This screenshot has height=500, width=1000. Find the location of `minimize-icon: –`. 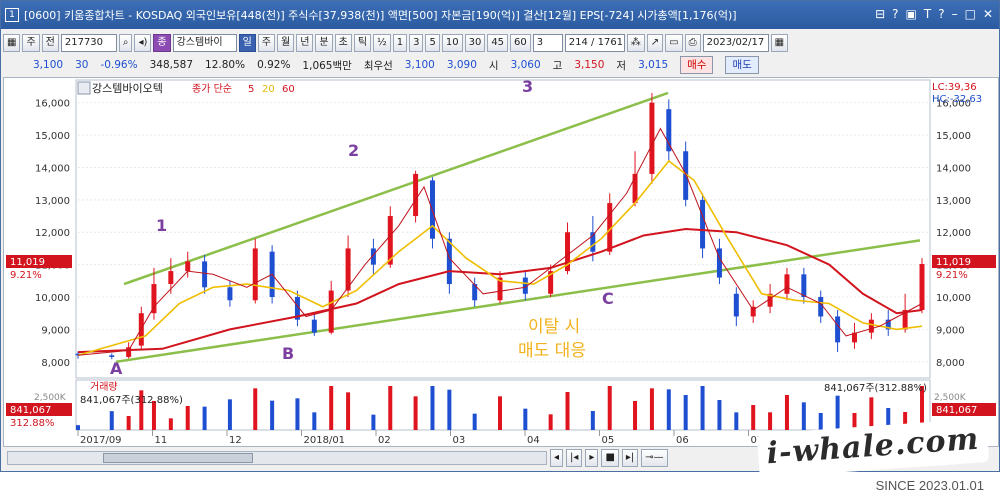

minimize-icon: – is located at coordinates (955, 14).